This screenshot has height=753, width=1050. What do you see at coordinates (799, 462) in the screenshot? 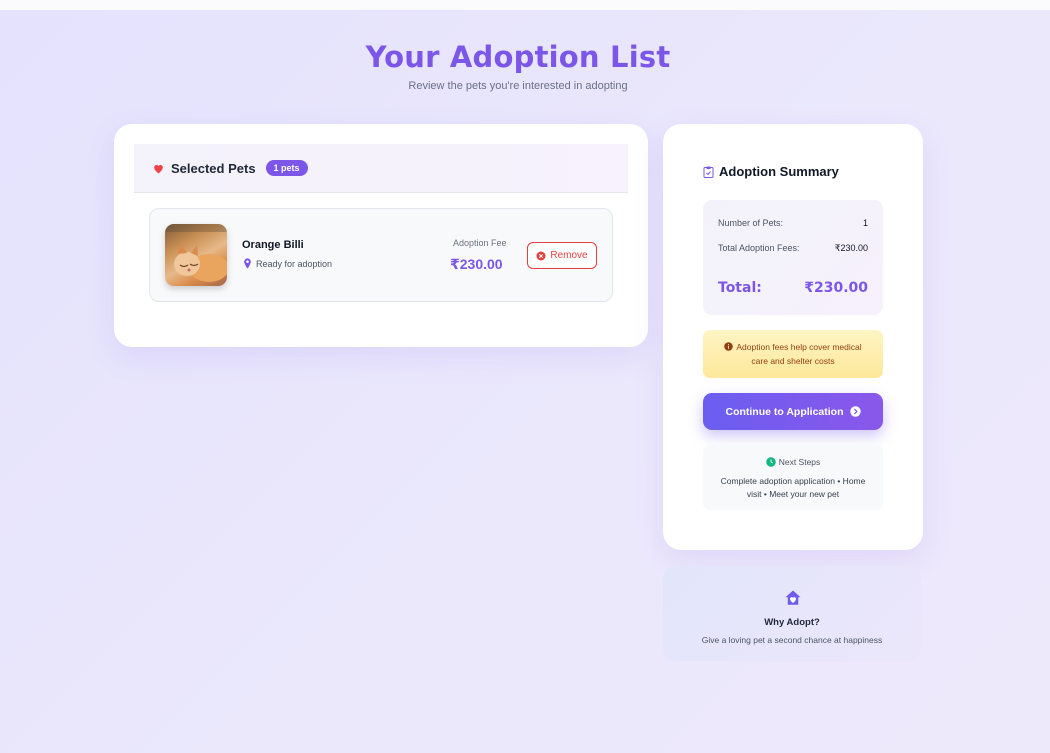
I see `next-steps-title: Next Steps` at bounding box center [799, 462].